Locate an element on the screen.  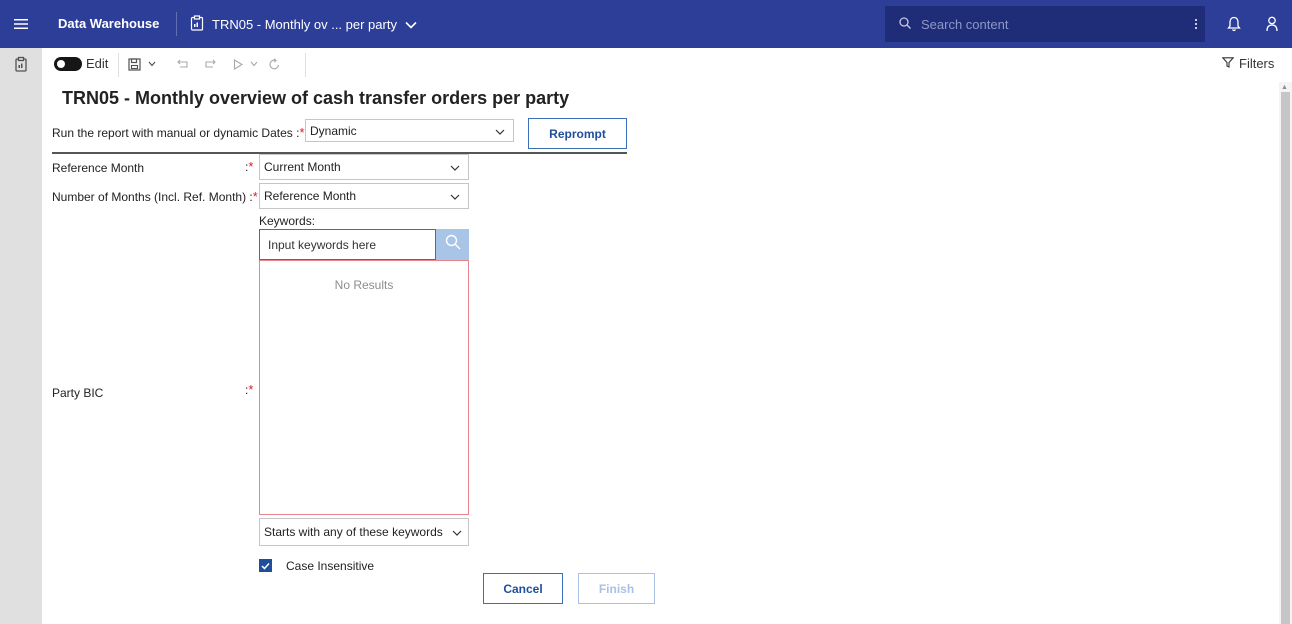
refresh-icon is located at coordinates (274, 64).